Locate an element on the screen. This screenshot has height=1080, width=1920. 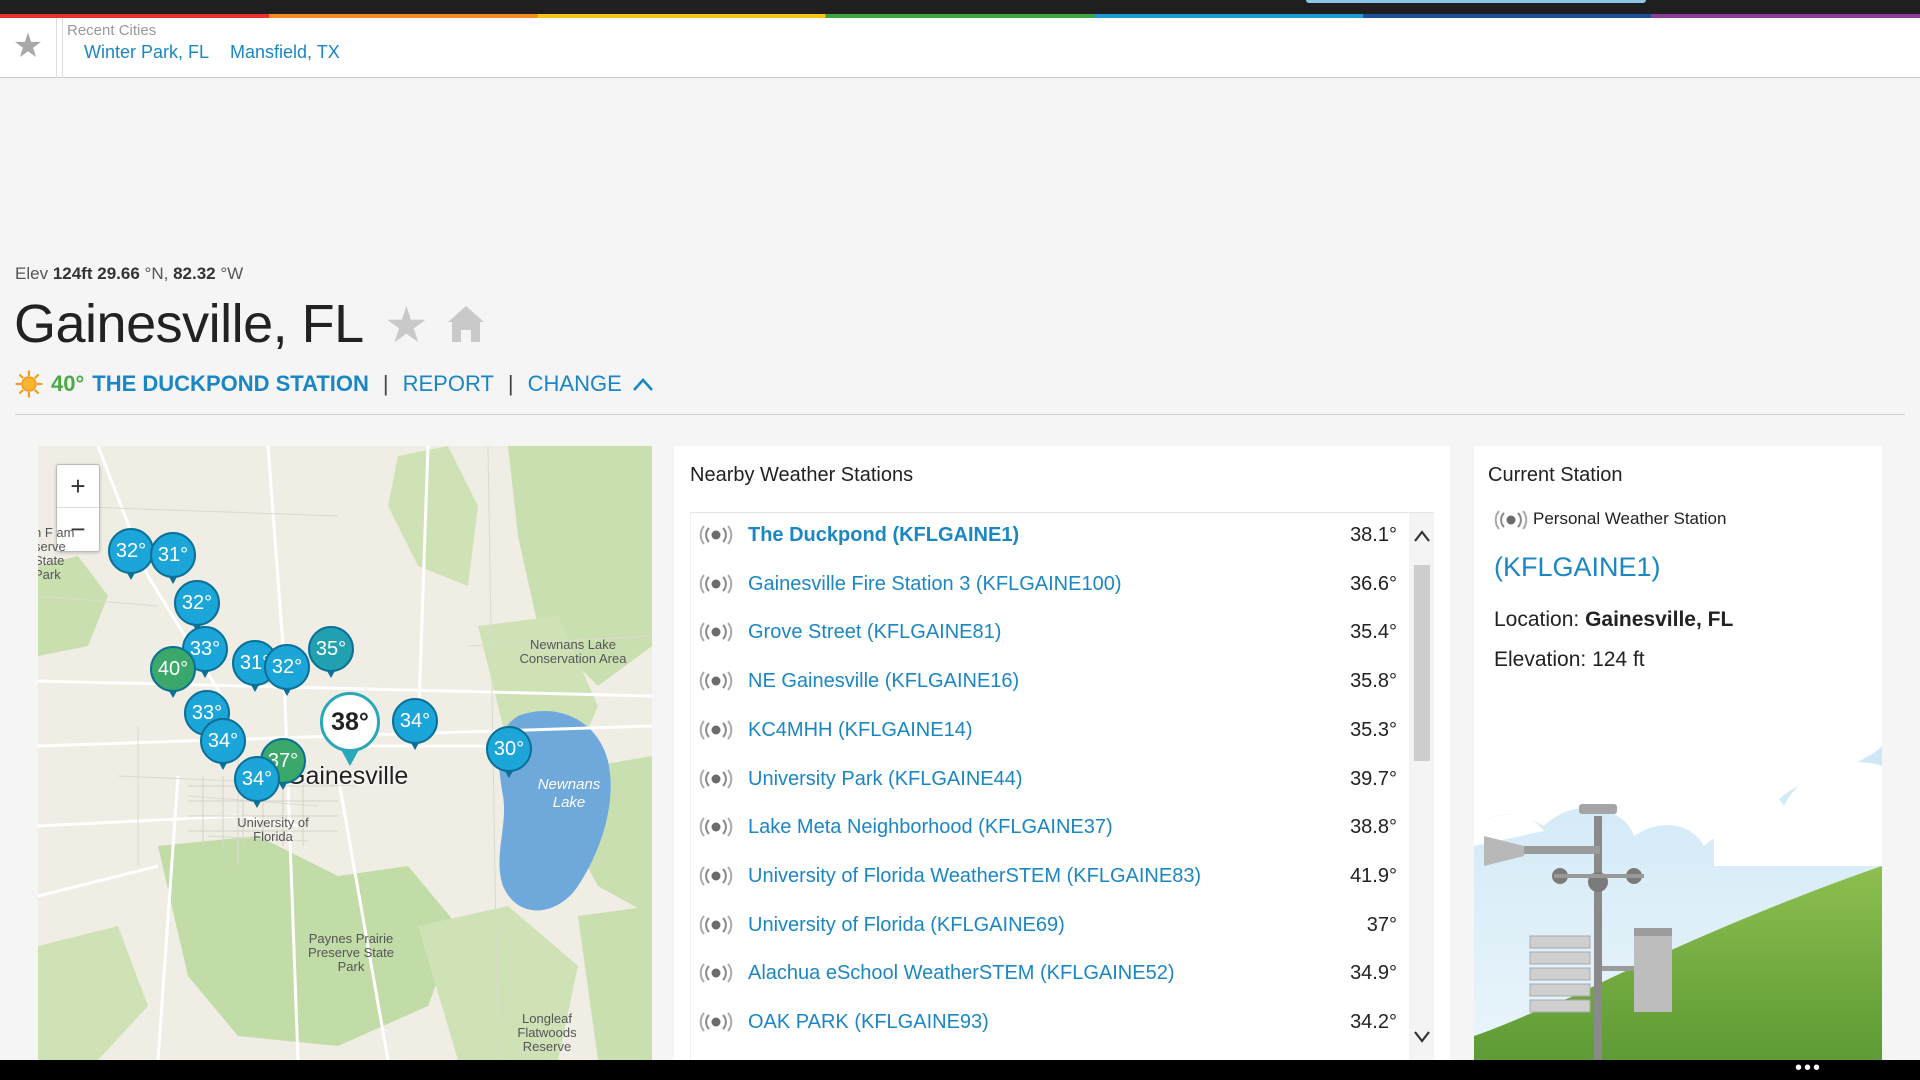
chevron-down-icon is located at coordinates (1422, 1036).